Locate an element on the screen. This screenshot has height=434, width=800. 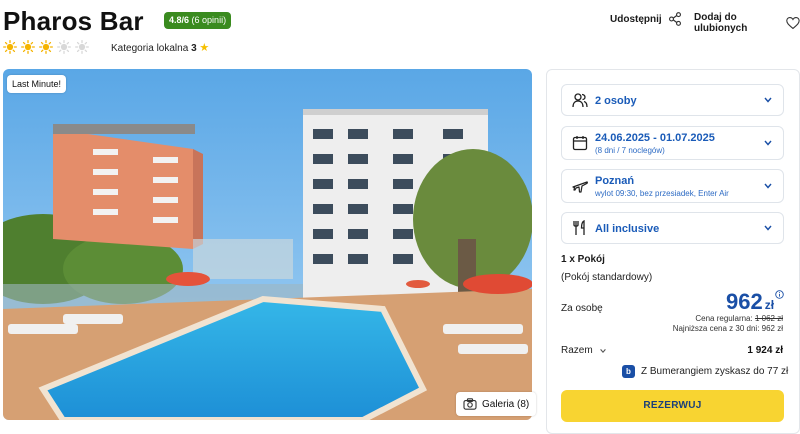
favorite-button: Dodaj do ulubionych is located at coordinates (747, 23).